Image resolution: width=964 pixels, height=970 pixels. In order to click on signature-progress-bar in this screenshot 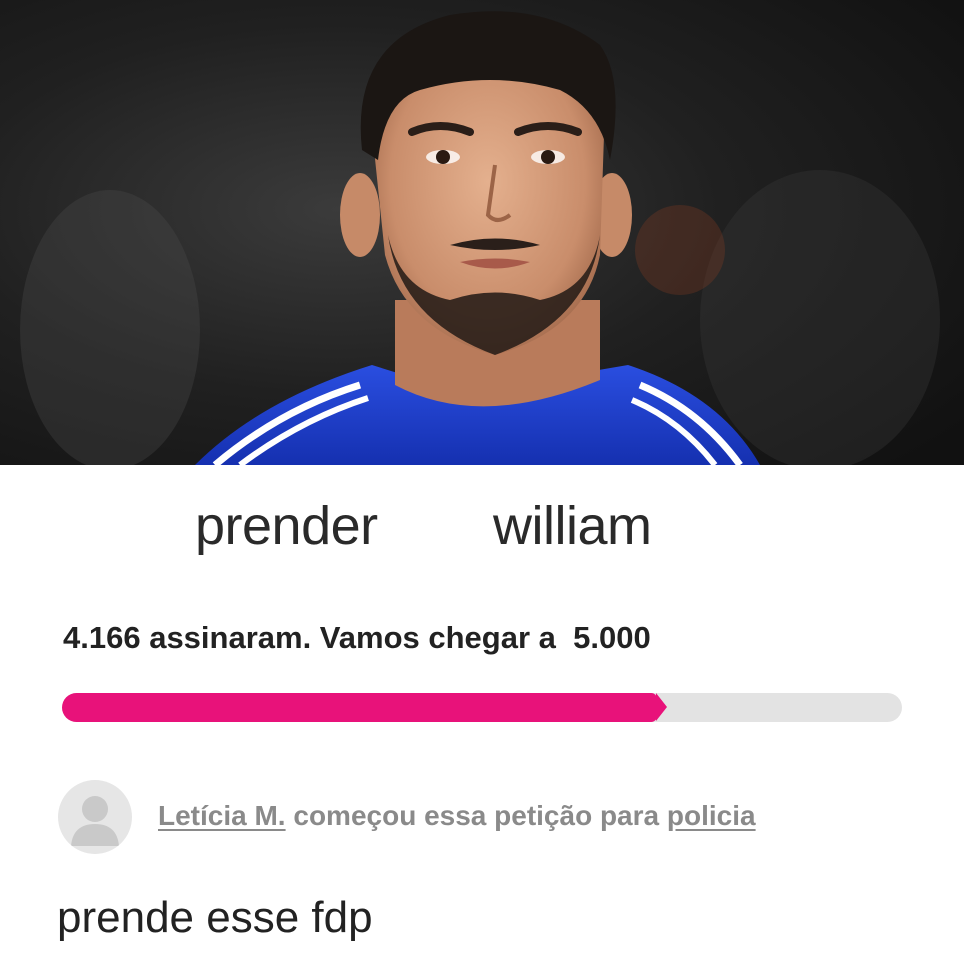, I will do `click(482, 707)`.